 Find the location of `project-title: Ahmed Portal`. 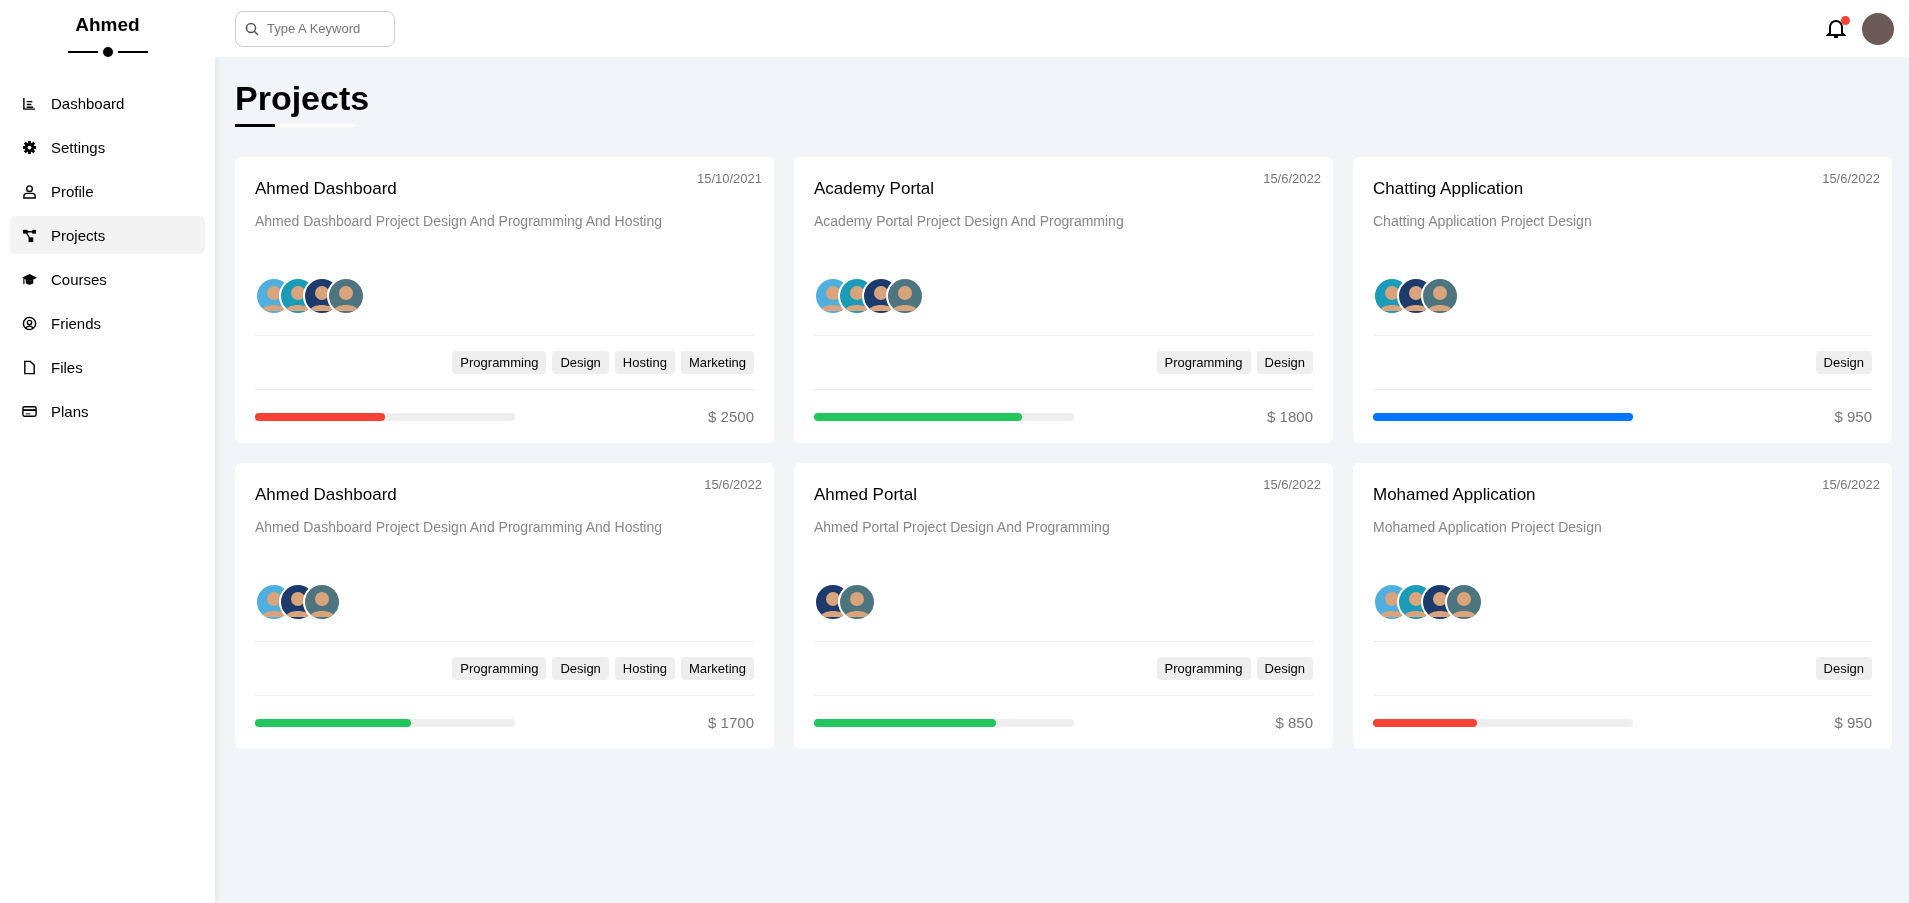

project-title: Ahmed Portal is located at coordinates (866, 495).